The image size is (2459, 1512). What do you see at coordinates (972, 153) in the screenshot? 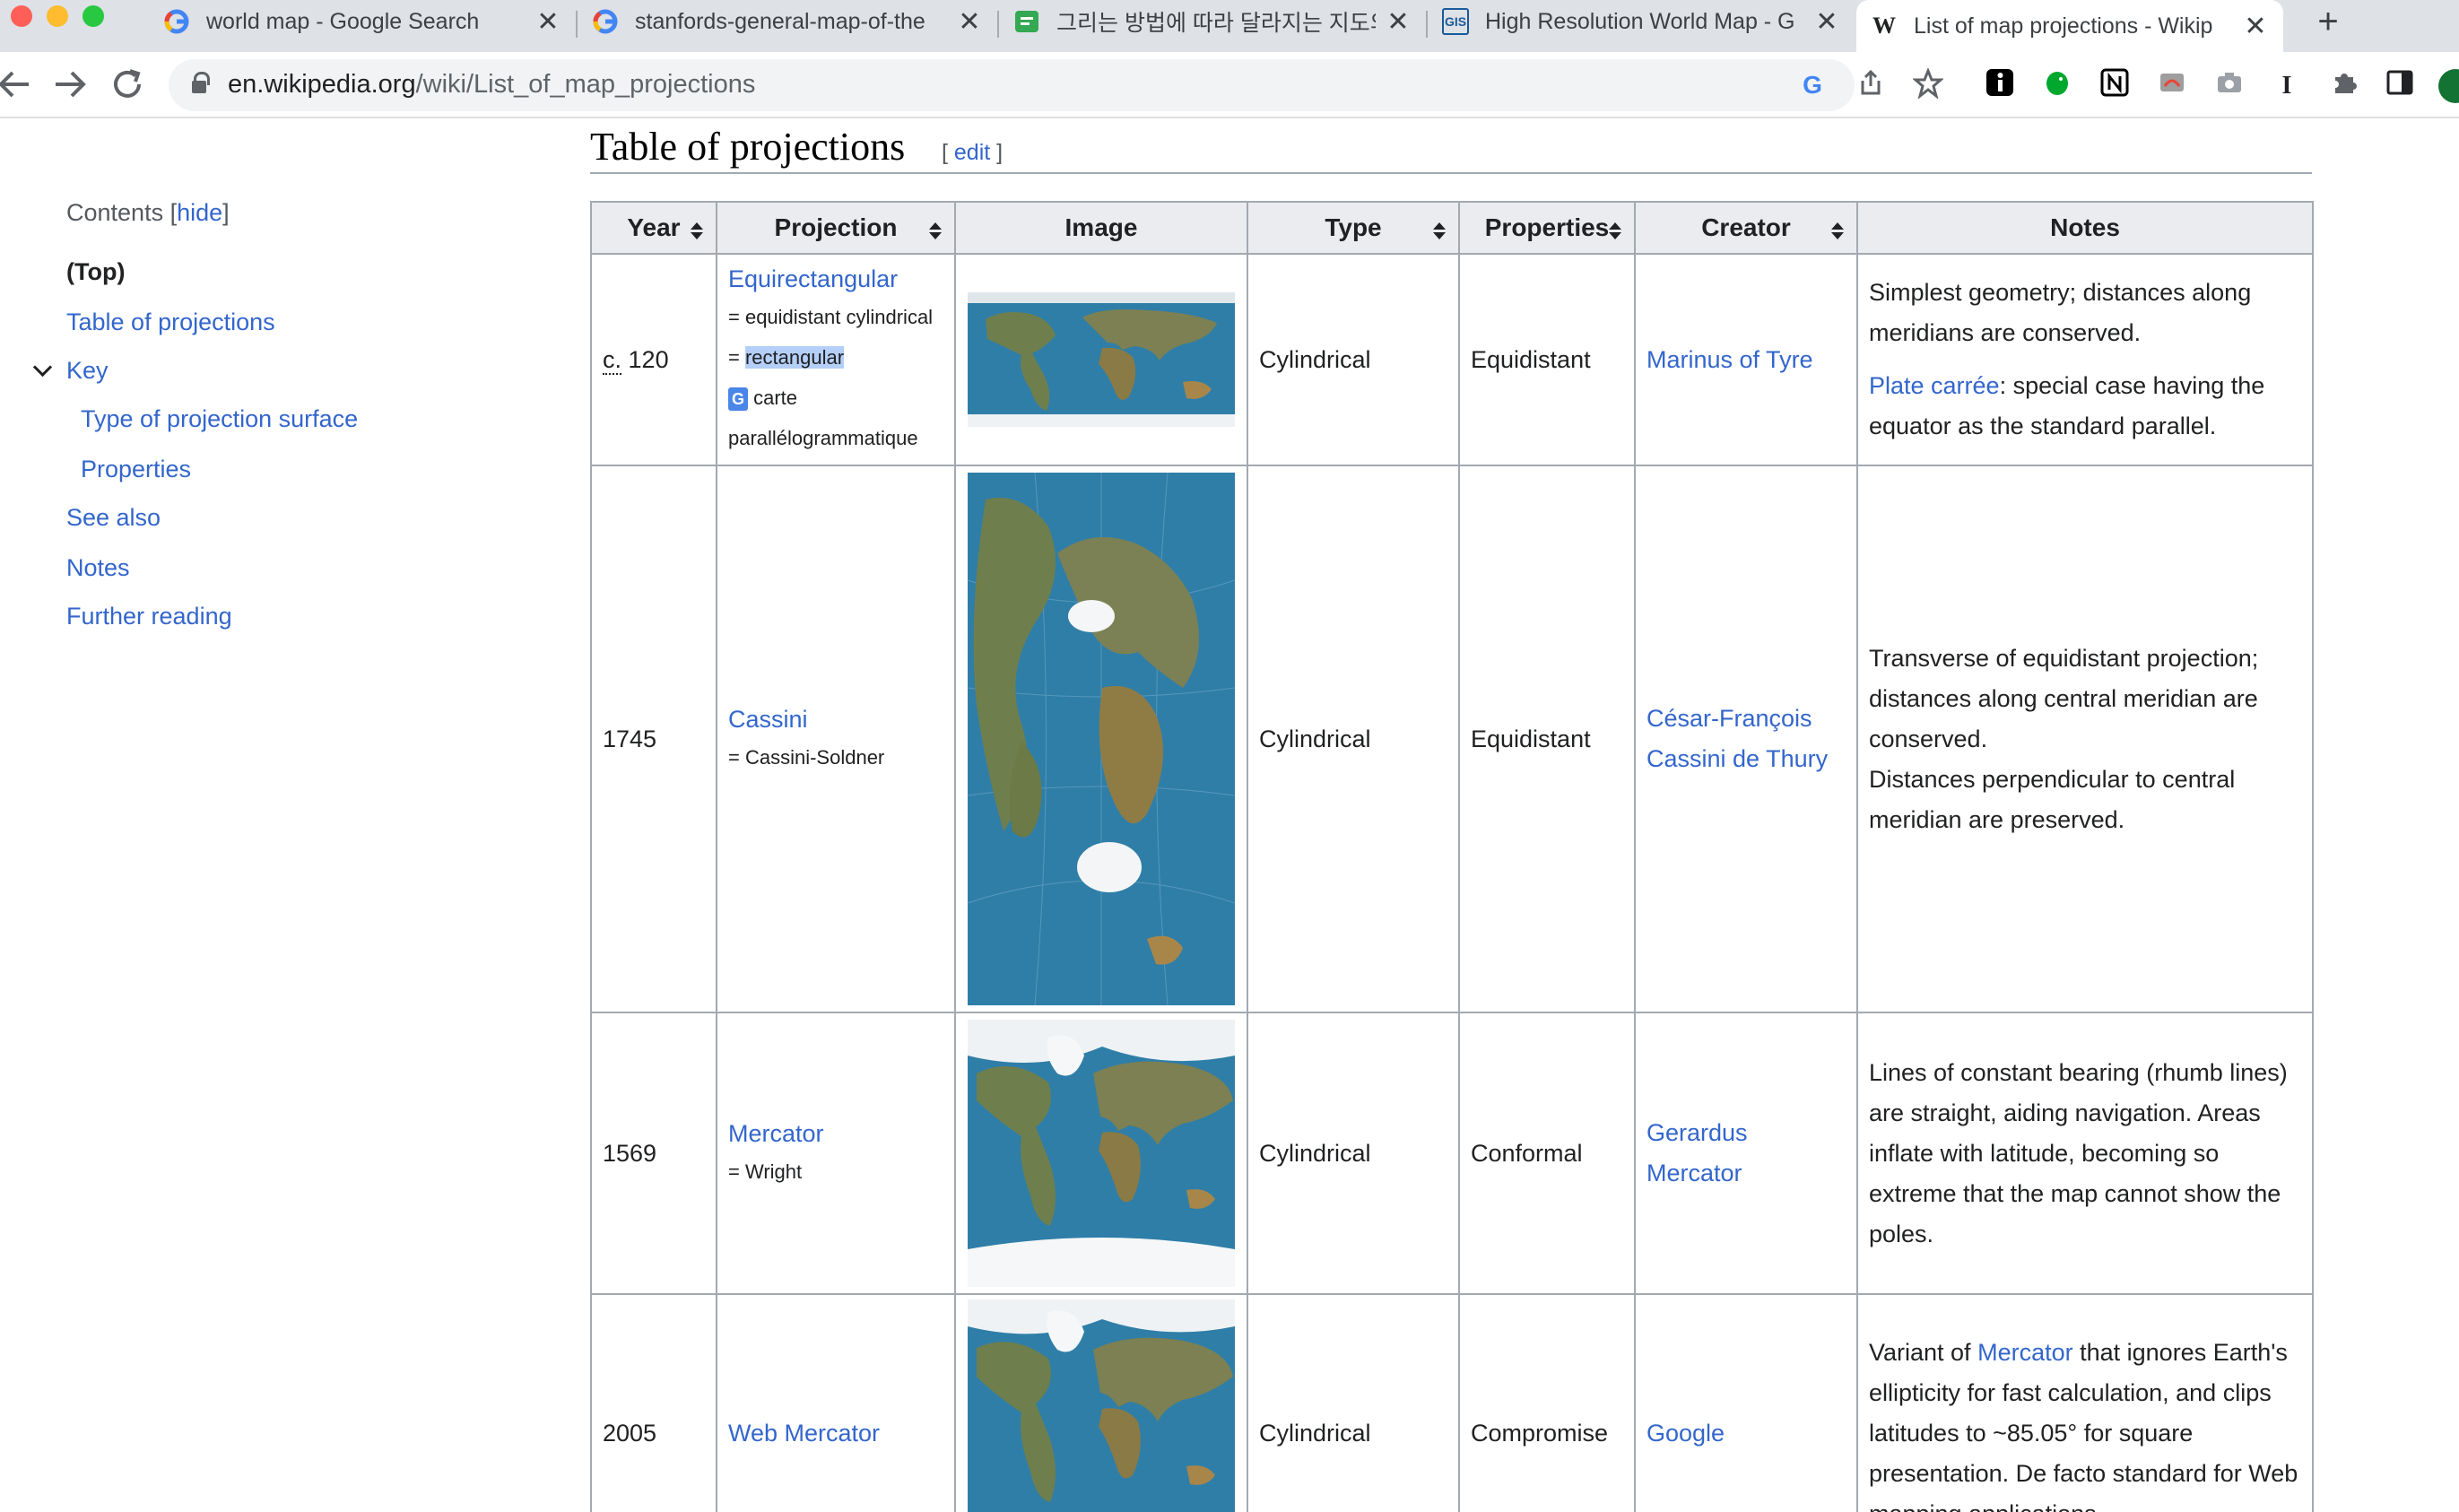
I see `edit-link: edit` at bounding box center [972, 153].